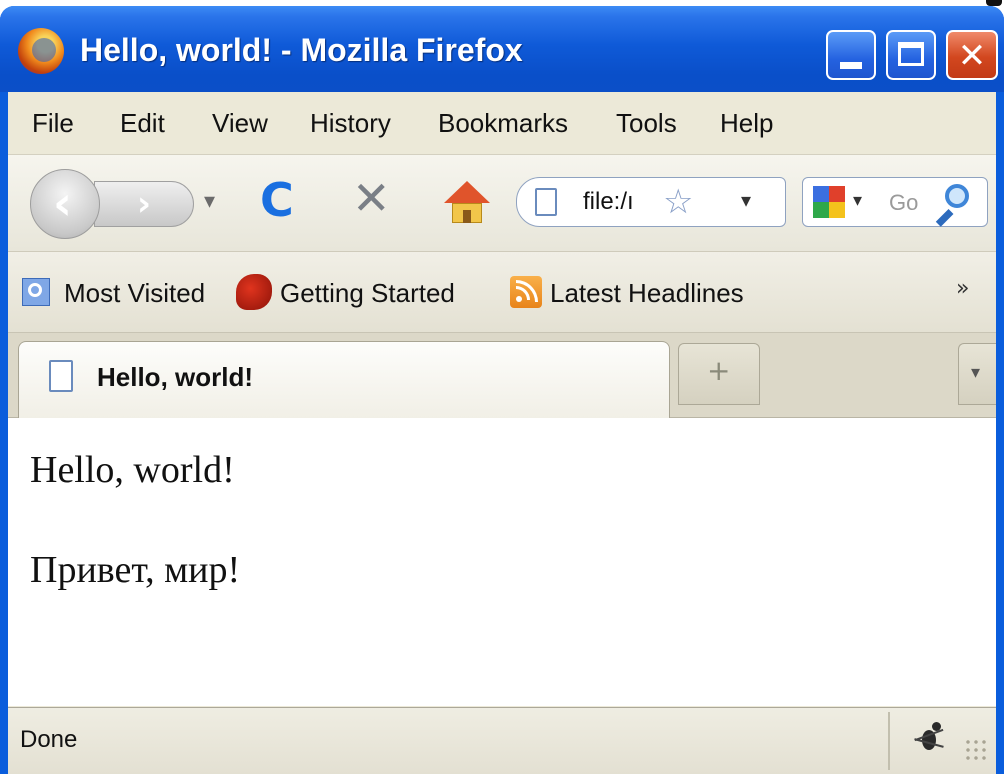  What do you see at coordinates (502, 740) in the screenshot?
I see `status-bar: Done` at bounding box center [502, 740].